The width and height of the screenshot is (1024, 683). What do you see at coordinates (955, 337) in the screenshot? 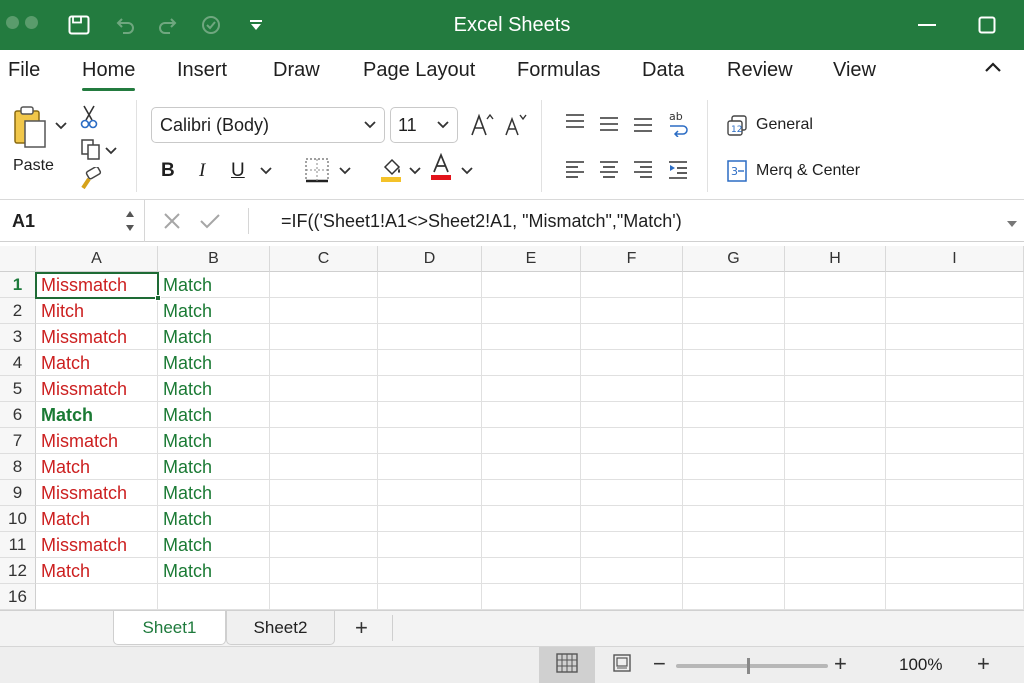
I see `cell-i3` at bounding box center [955, 337].